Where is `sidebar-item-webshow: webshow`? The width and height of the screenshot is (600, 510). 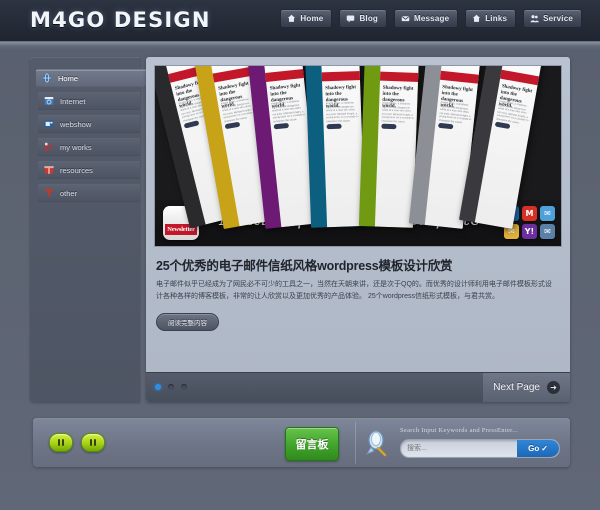
sidebar-item-webshow: webshow is located at coordinates (89, 124).